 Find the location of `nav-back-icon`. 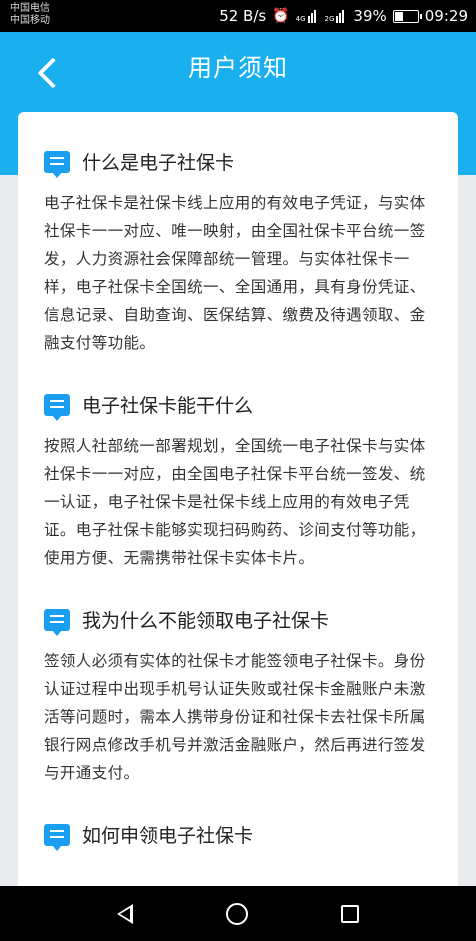

nav-back-icon is located at coordinates (124, 913).